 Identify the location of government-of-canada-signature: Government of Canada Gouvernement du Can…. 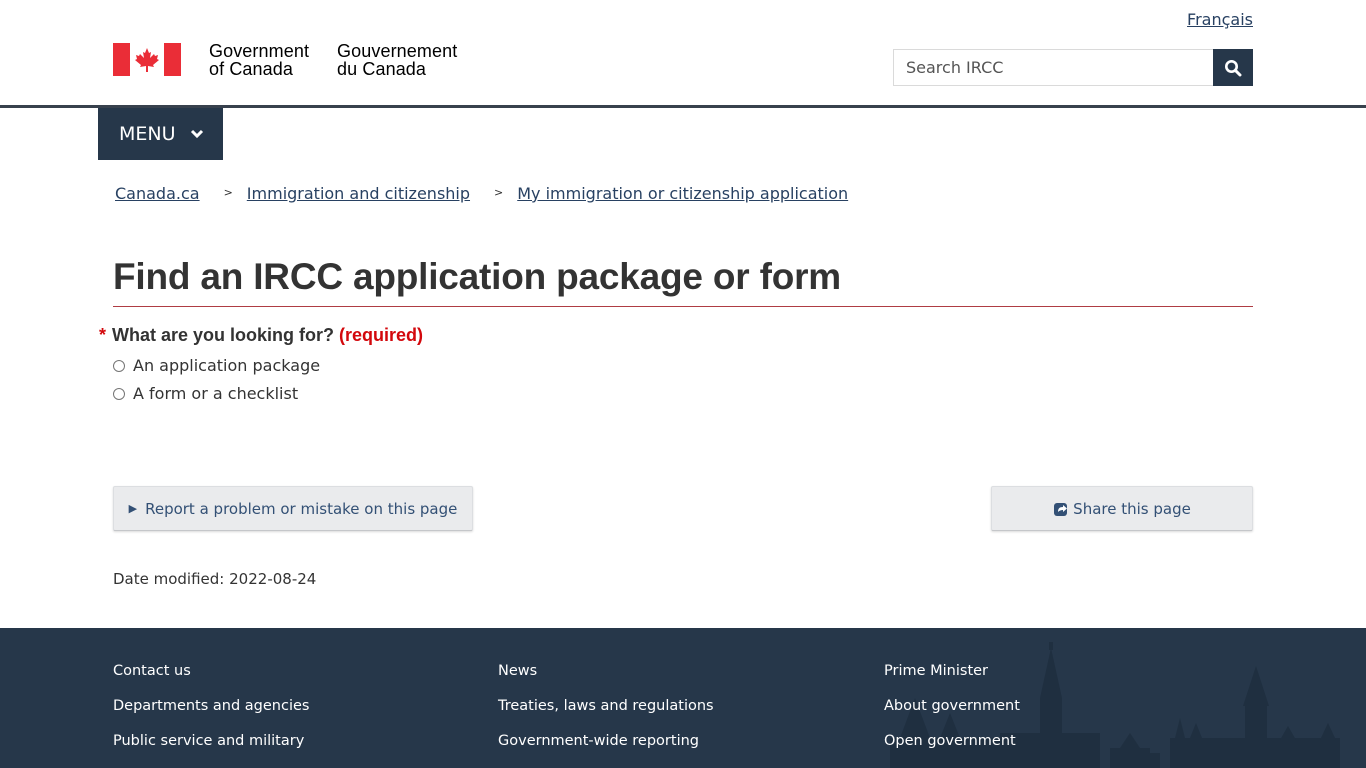
(285, 60).